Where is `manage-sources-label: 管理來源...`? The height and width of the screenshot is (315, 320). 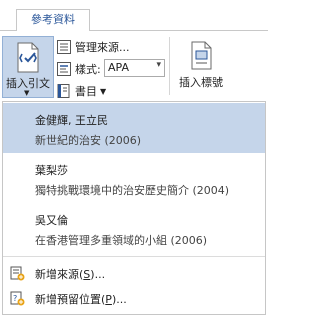
manage-sources-label: 管理來源... is located at coordinates (102, 47).